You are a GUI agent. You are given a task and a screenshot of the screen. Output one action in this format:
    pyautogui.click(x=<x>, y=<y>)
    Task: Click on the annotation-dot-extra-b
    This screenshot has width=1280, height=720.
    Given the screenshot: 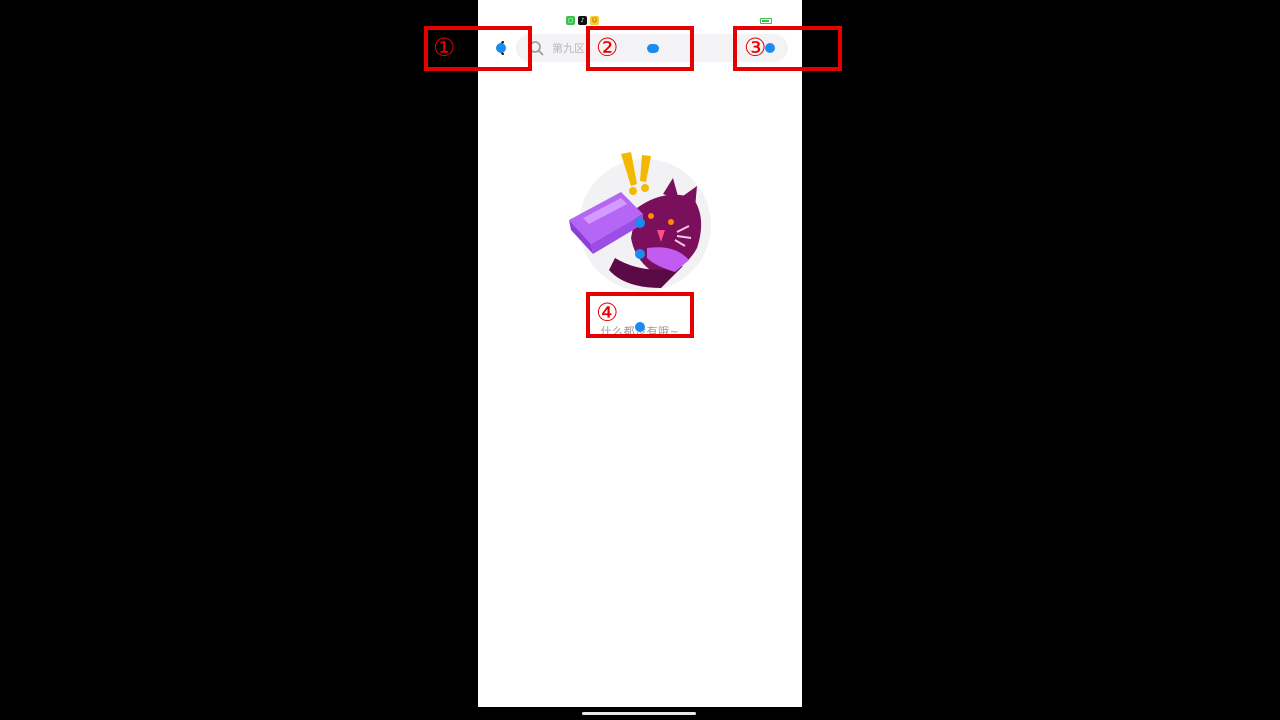 What is the action you would take?
    pyautogui.click(x=640, y=254)
    